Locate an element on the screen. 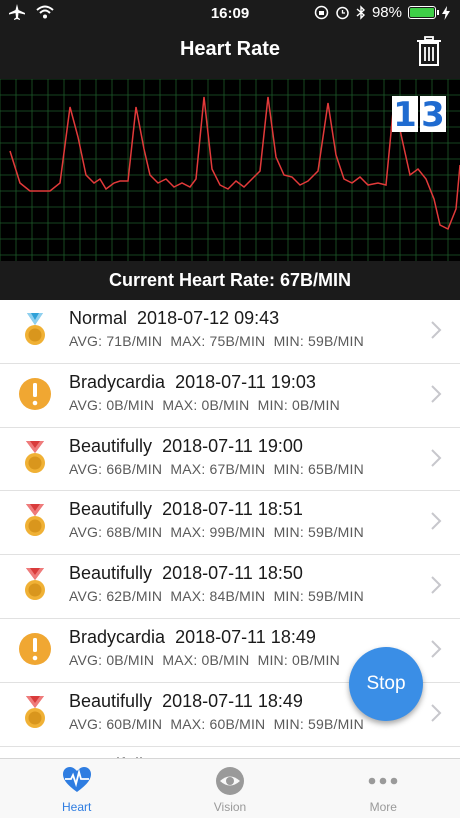  tab-label: Heart is located at coordinates (76, 807).